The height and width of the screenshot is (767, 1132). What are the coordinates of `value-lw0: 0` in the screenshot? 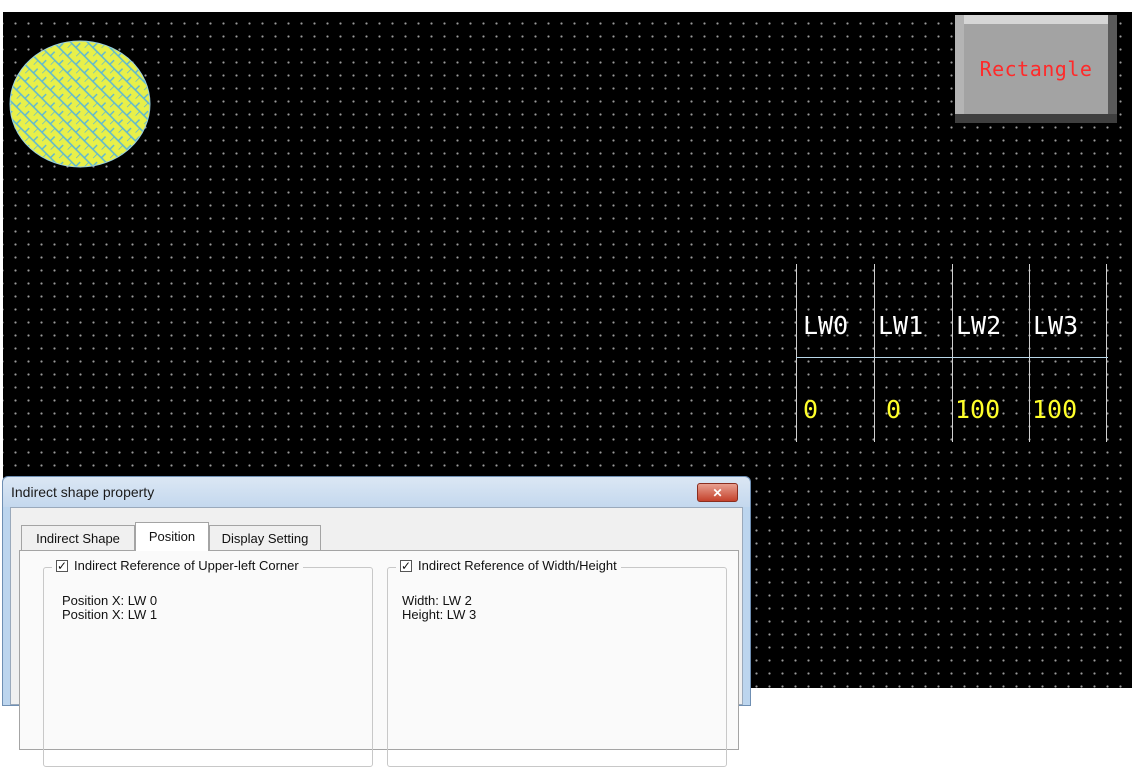 It's located at (811, 409).